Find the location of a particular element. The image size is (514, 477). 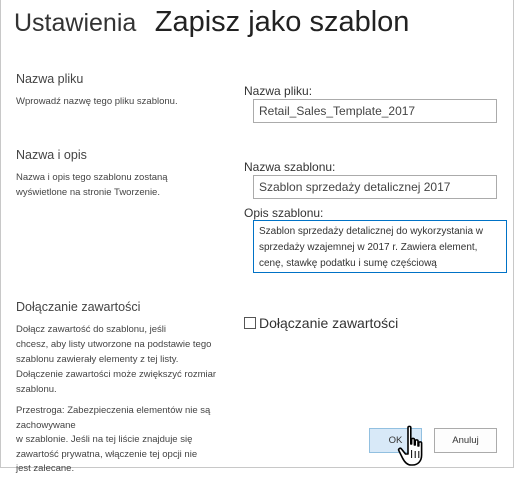

file-section-heading: Nazwa pliku is located at coordinates (50, 79).